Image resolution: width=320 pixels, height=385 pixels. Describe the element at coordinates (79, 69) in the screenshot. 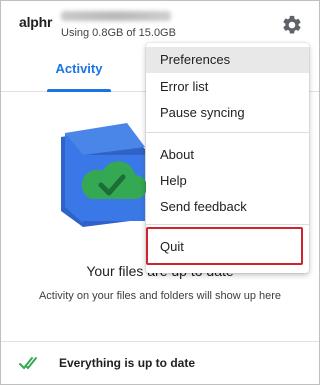

I see `tab-activity: Activity` at that location.